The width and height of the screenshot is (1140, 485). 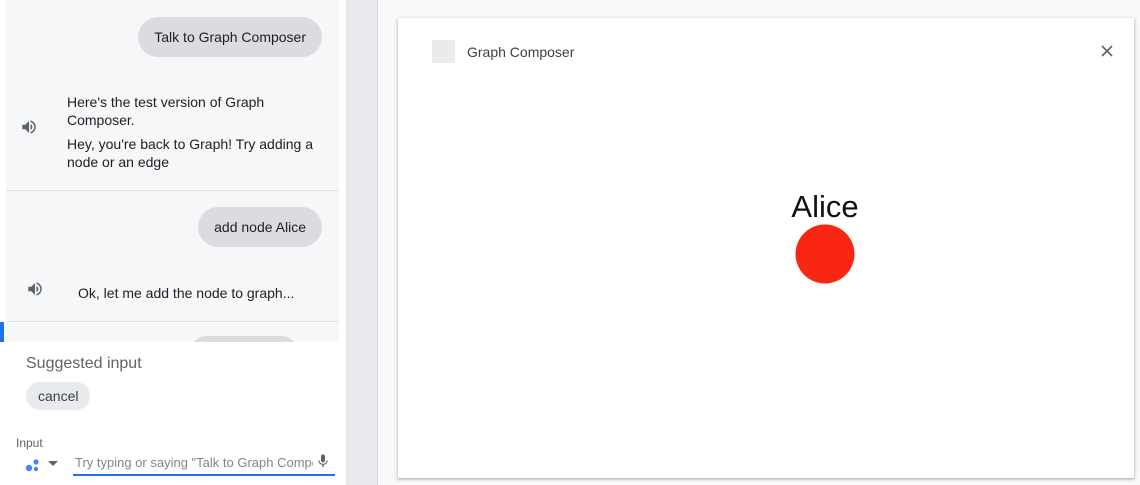 What do you see at coordinates (1107, 51) in the screenshot?
I see `close-icon` at bounding box center [1107, 51].